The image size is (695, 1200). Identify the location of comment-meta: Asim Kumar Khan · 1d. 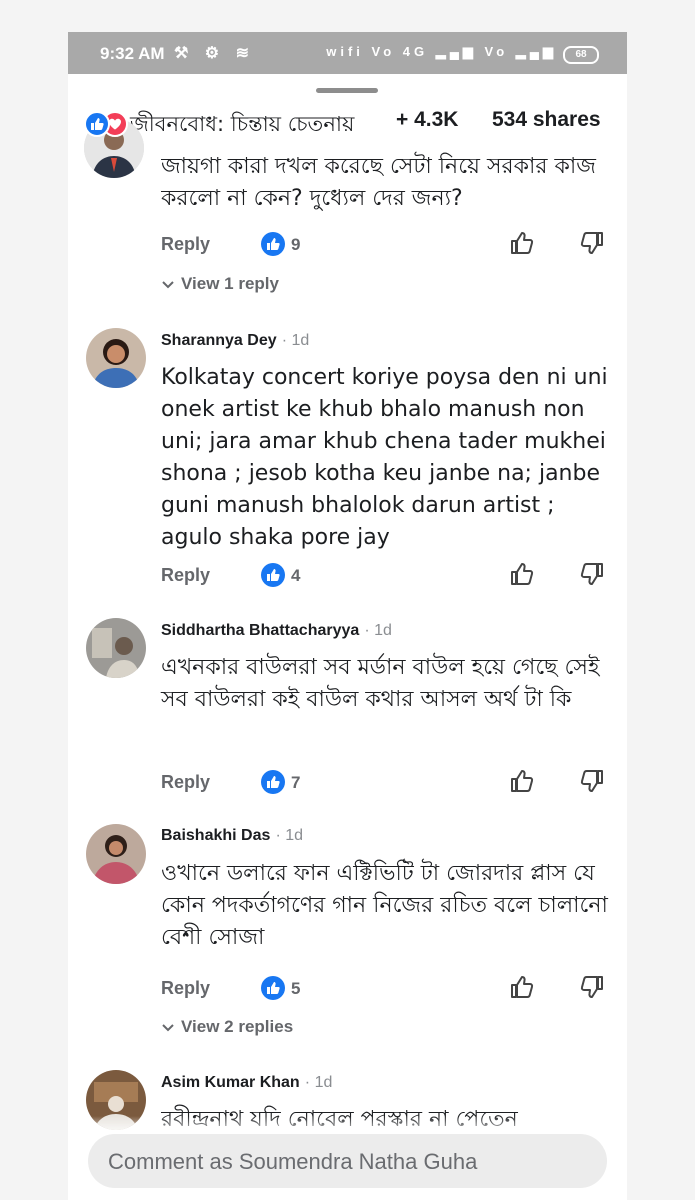
(246, 1082).